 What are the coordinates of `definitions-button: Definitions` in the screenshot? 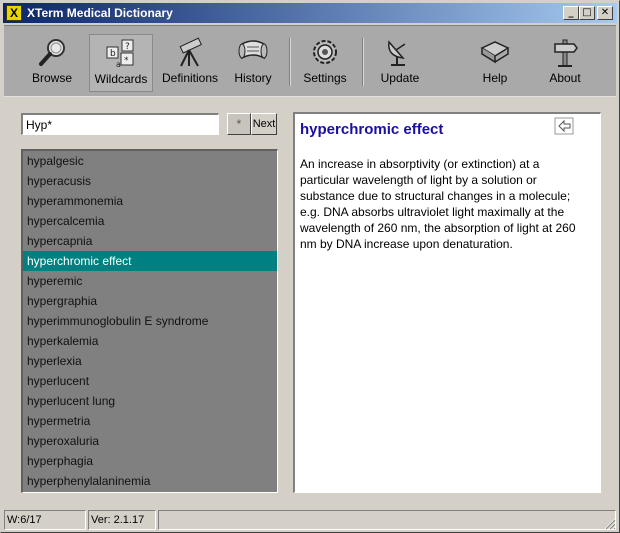 It's located at (190, 64).